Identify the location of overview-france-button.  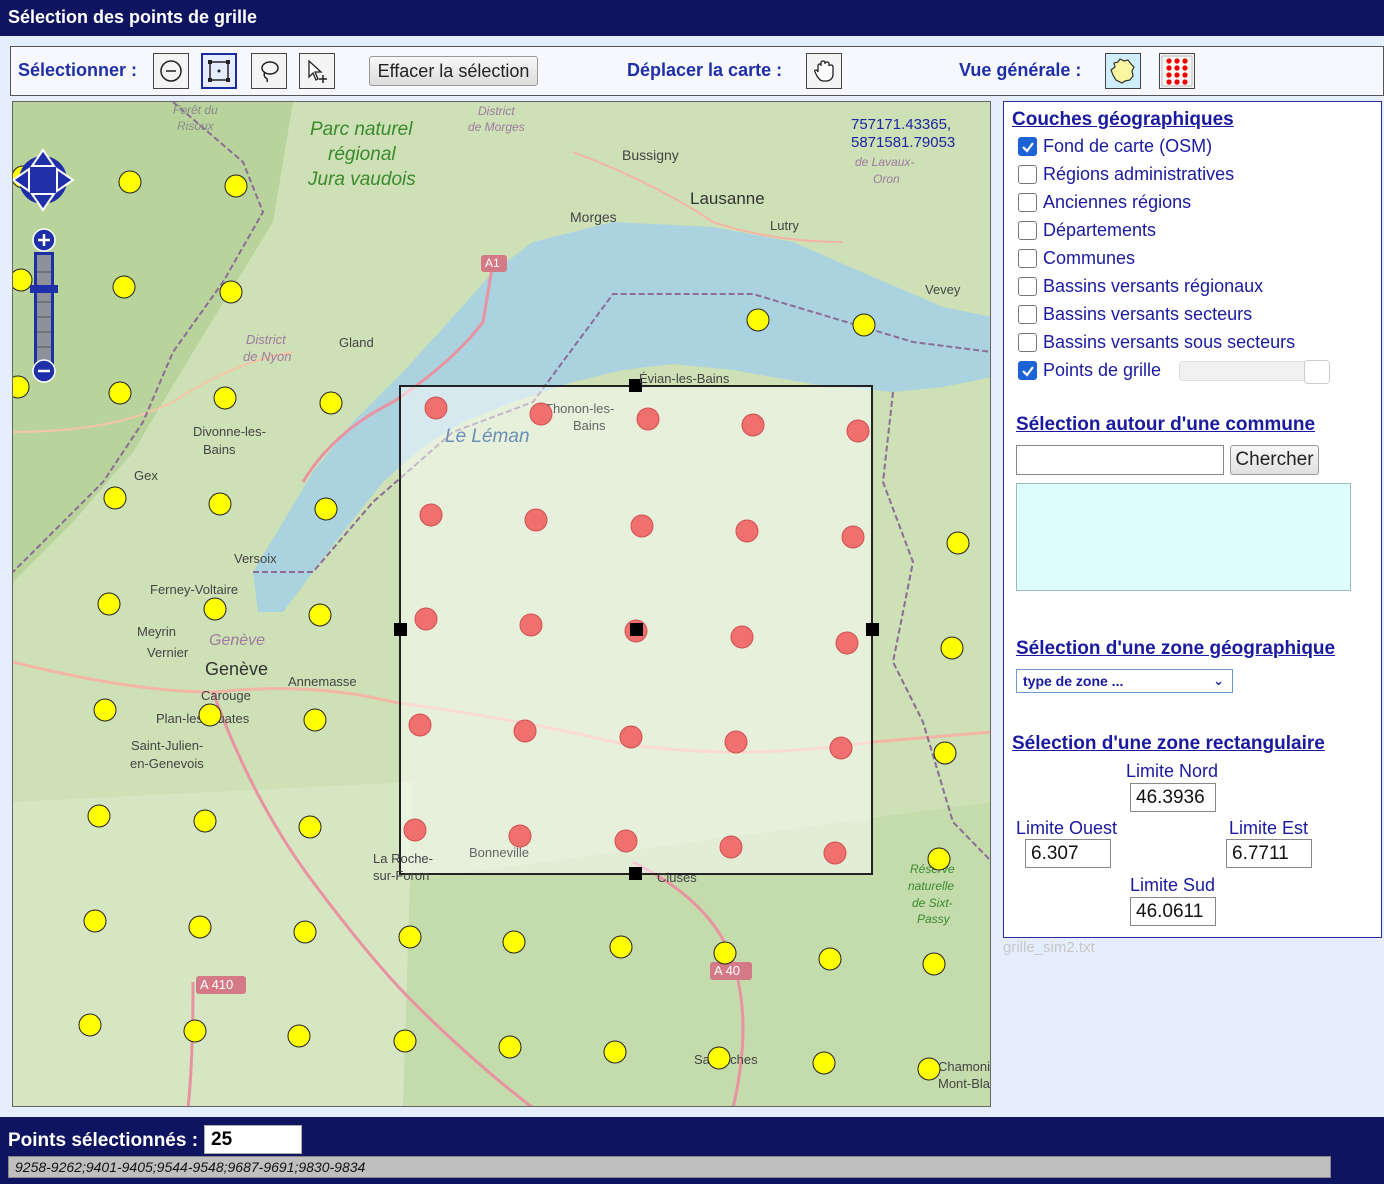
(1123, 71).